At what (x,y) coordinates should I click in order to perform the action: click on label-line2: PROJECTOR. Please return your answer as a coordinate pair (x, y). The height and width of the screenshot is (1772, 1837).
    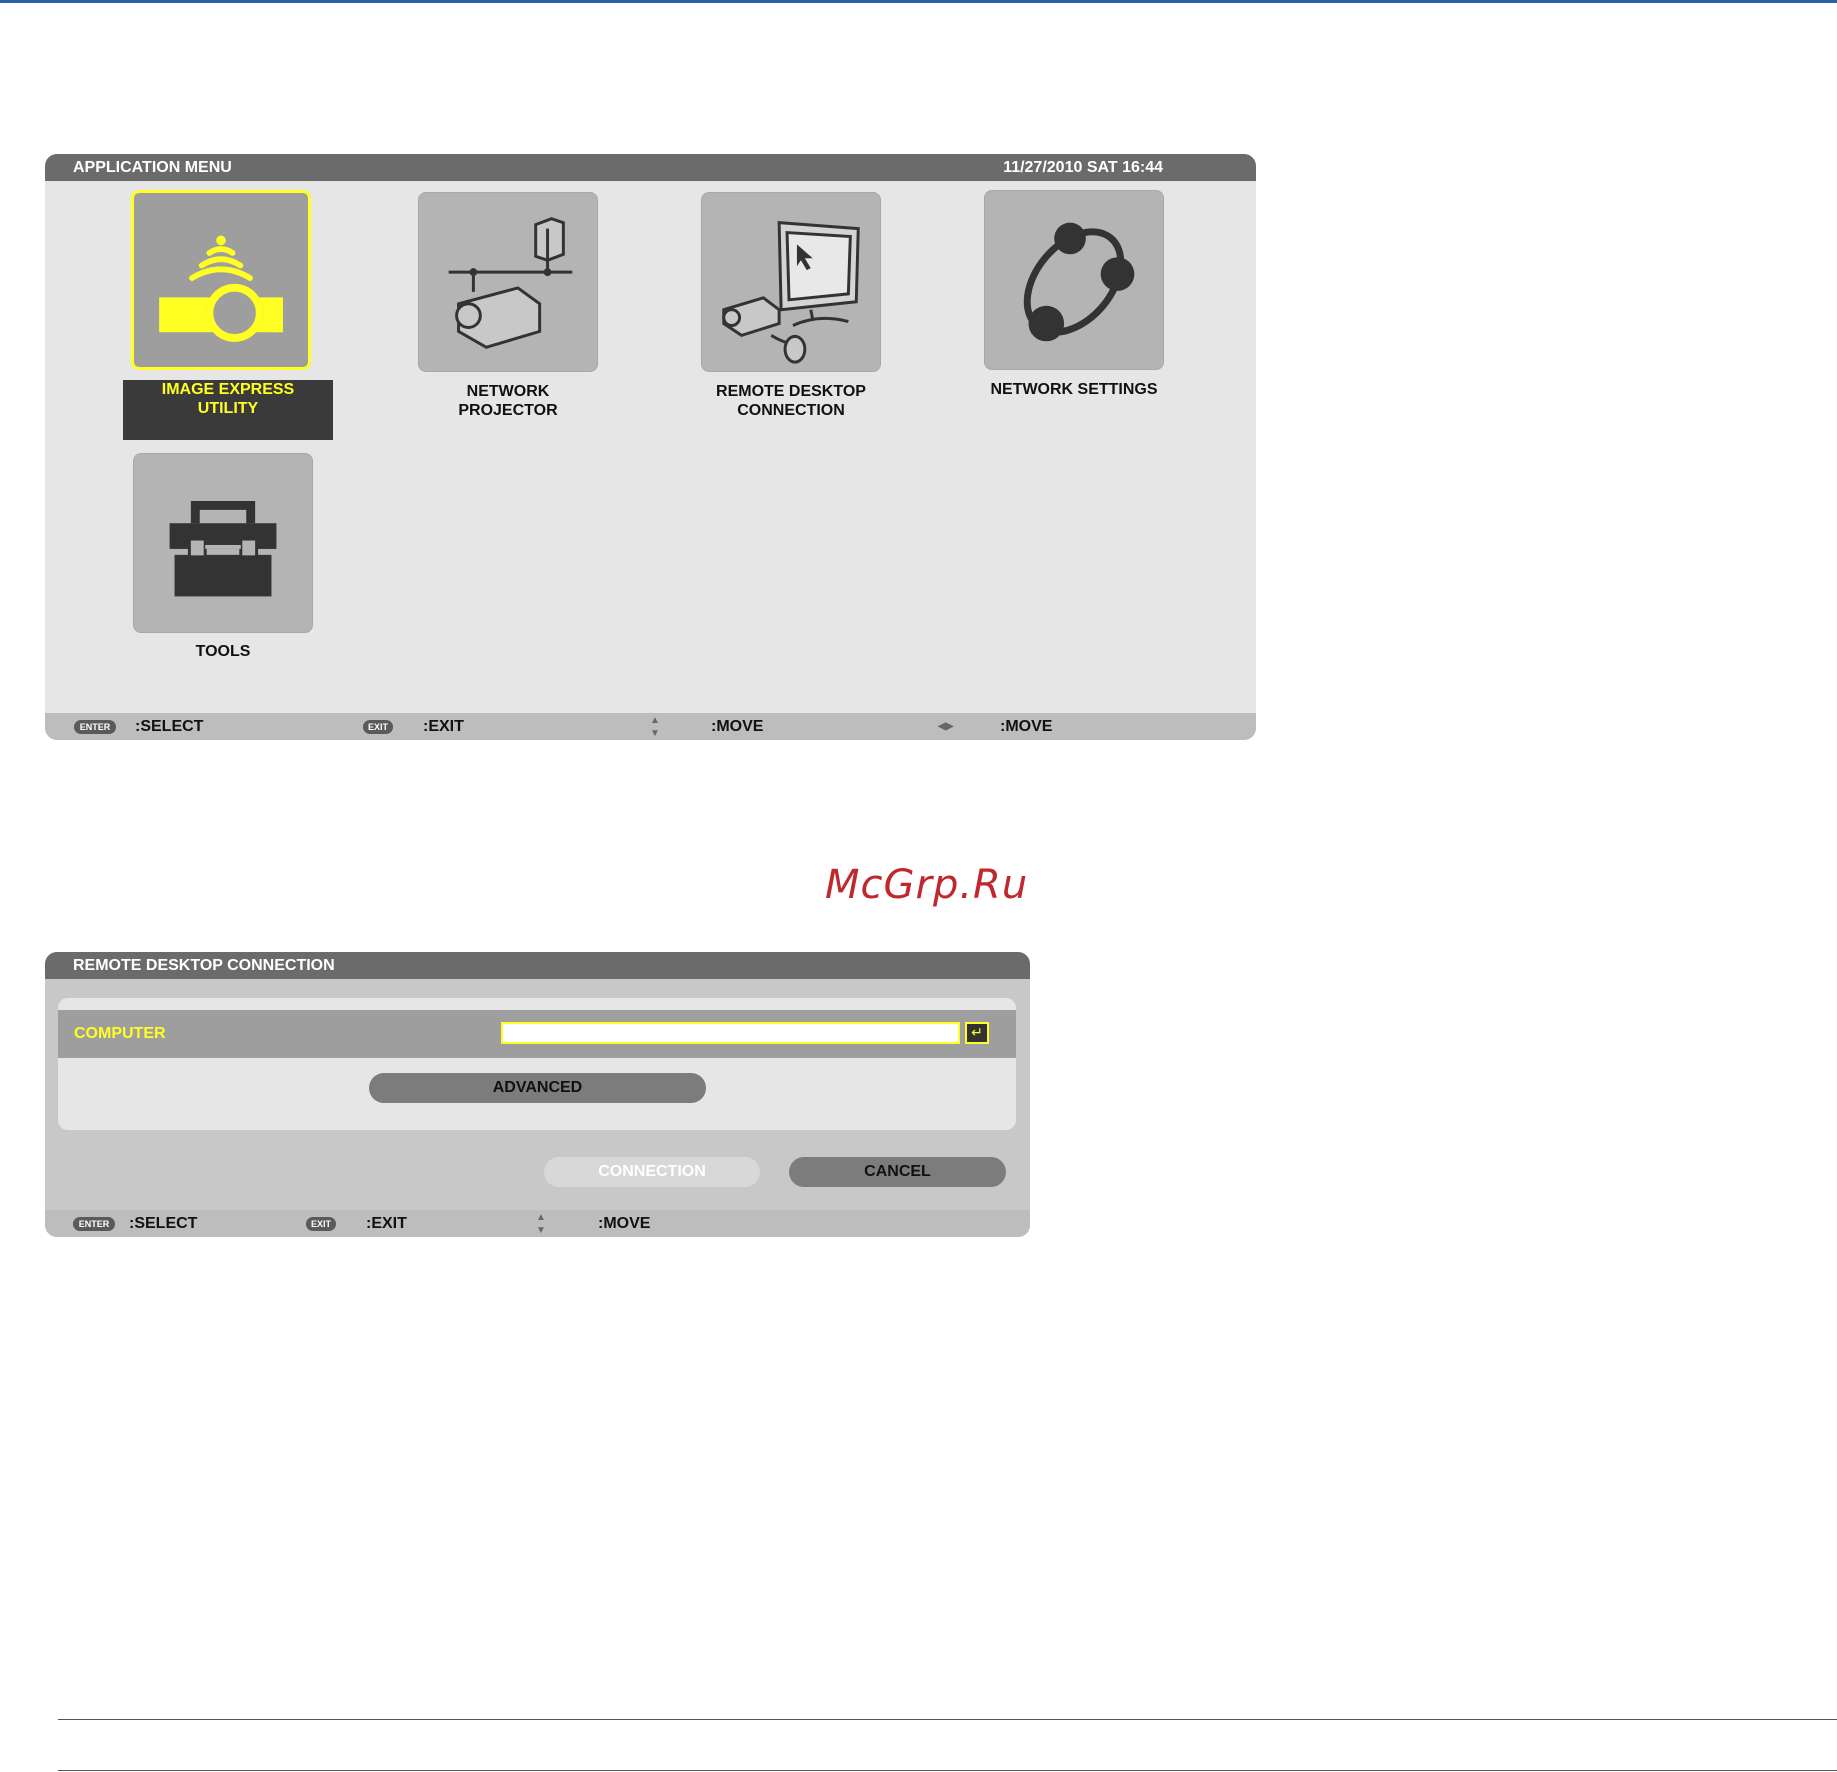
    Looking at the image, I should click on (508, 410).